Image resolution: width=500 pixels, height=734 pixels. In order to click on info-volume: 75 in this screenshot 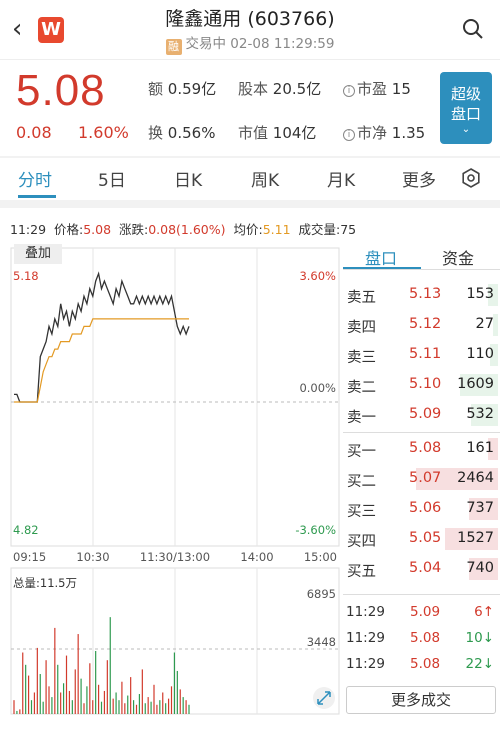, I will do `click(348, 229)`.